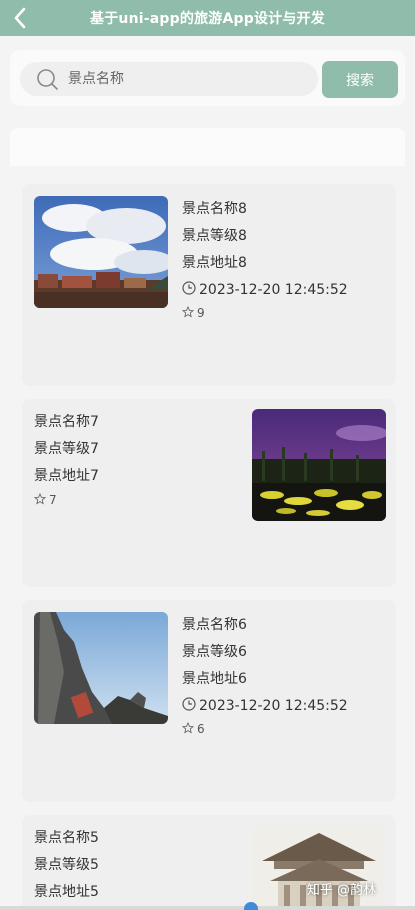 The width and height of the screenshot is (415, 910). Describe the element at coordinates (66, 476) in the screenshot. I see `spot-address: 景点地址7` at that location.